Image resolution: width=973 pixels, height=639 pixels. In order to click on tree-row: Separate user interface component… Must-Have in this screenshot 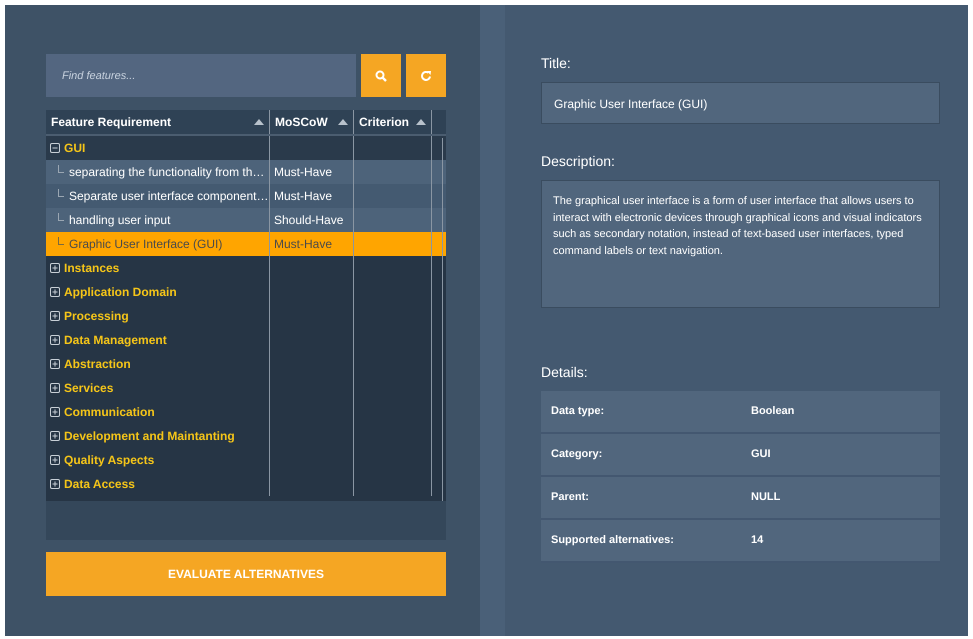, I will do `click(246, 196)`.